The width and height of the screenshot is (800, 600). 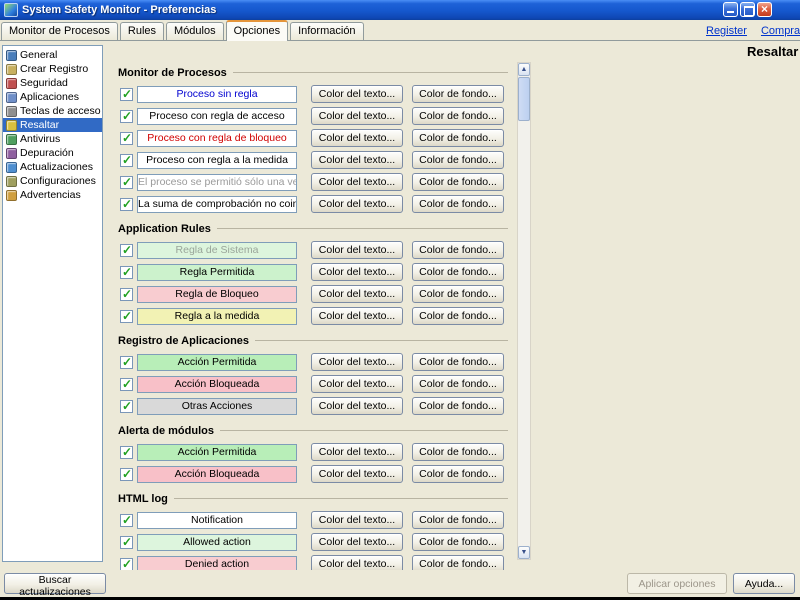 I want to click on close-button, so click(x=764, y=9).